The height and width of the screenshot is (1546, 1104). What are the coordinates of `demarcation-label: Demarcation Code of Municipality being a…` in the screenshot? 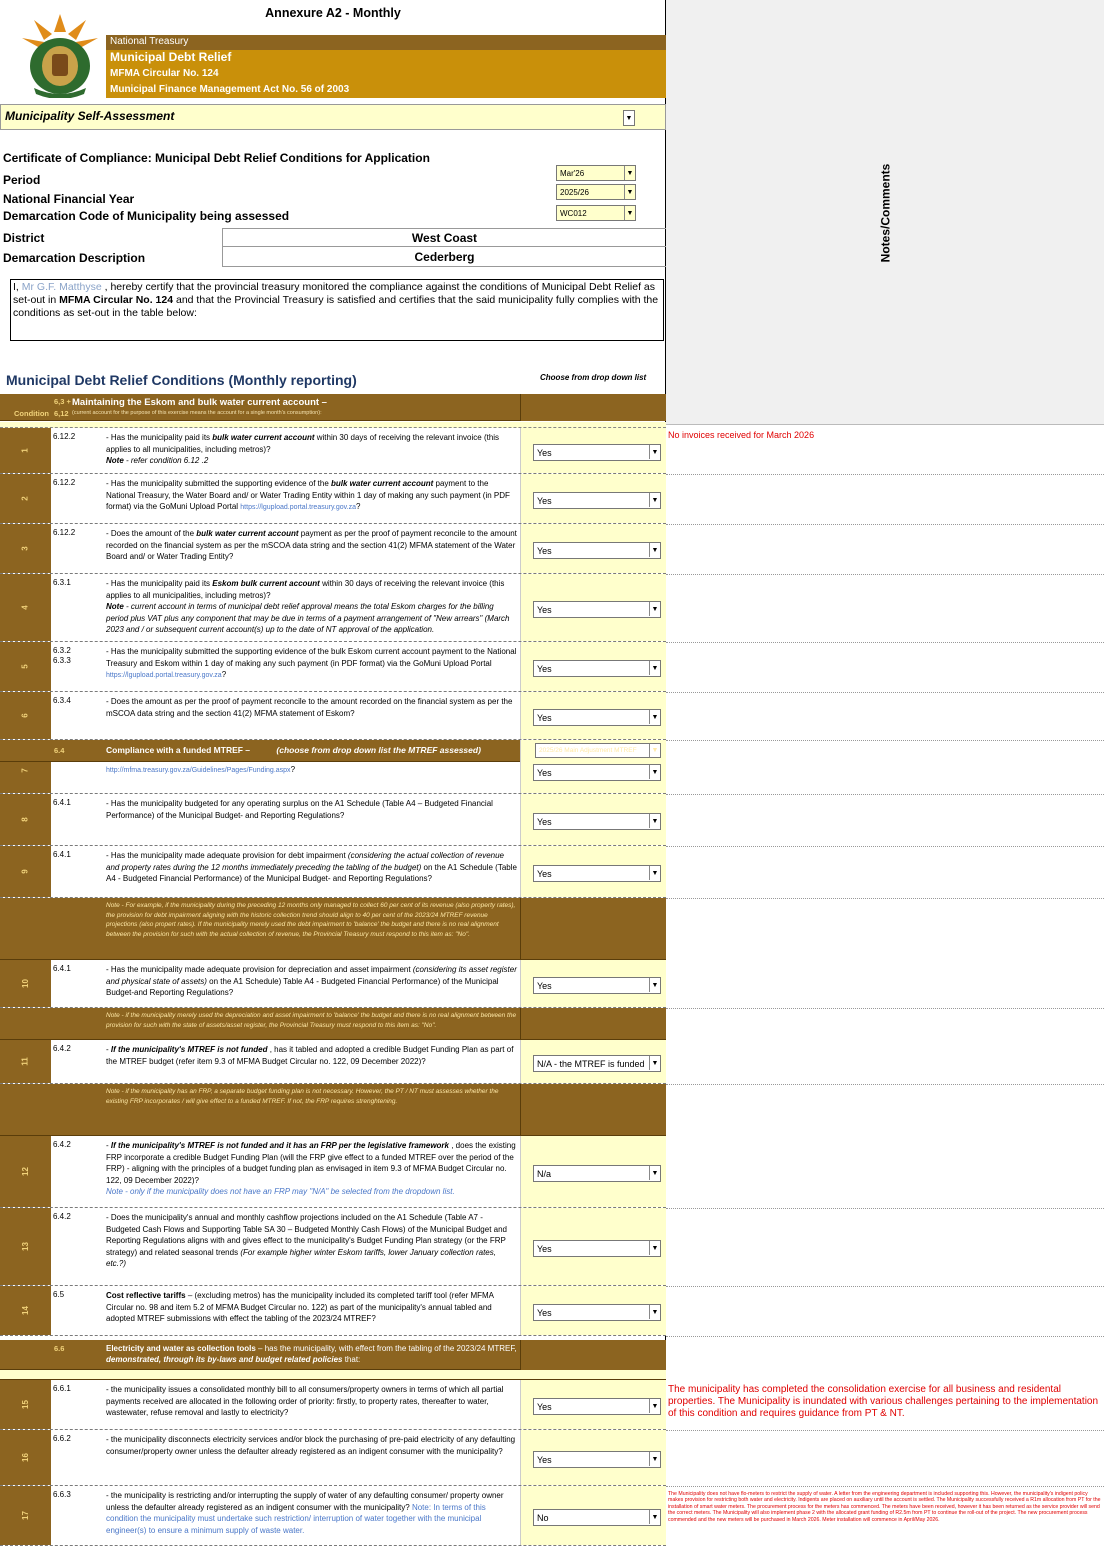 It's located at (146, 216).